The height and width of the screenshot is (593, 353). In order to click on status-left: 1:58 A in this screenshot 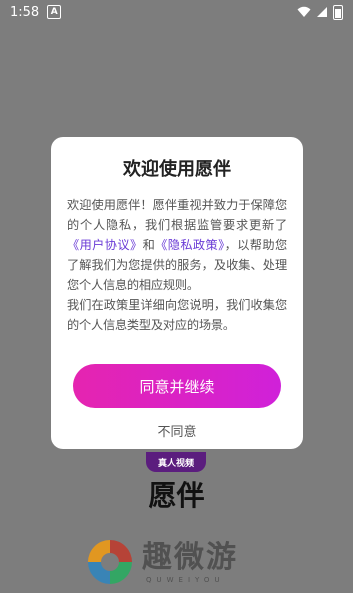, I will do `click(36, 12)`.